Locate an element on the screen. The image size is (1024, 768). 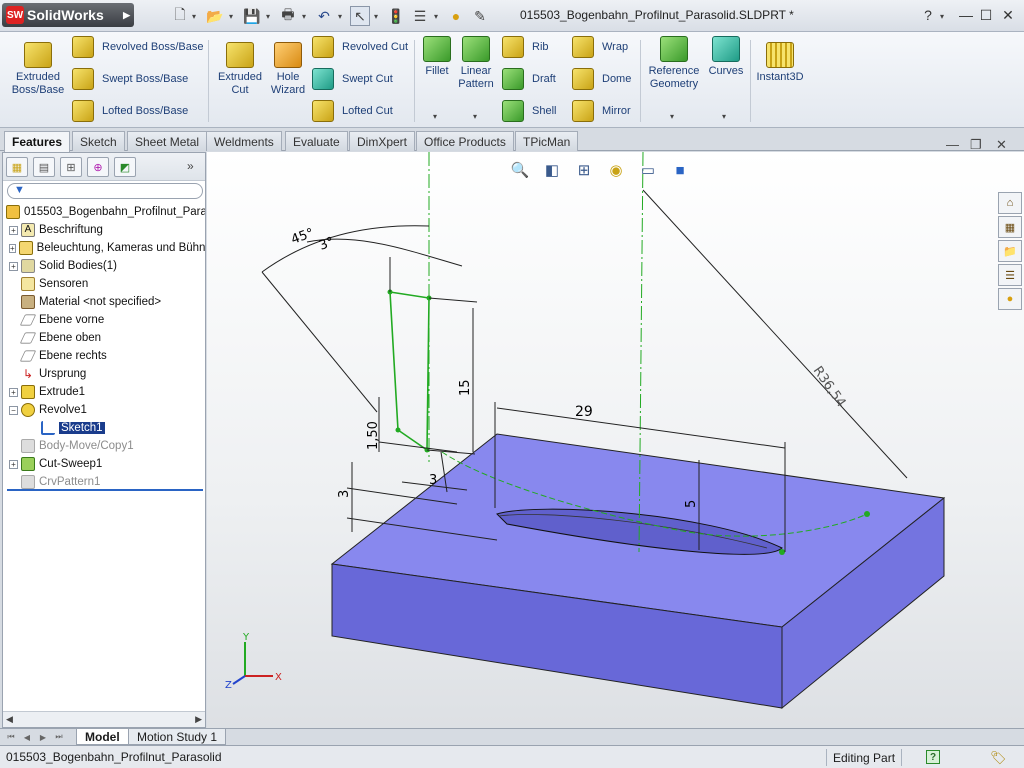
tree-item: + Solid Bodies(1) is located at coordinates (104, 266).